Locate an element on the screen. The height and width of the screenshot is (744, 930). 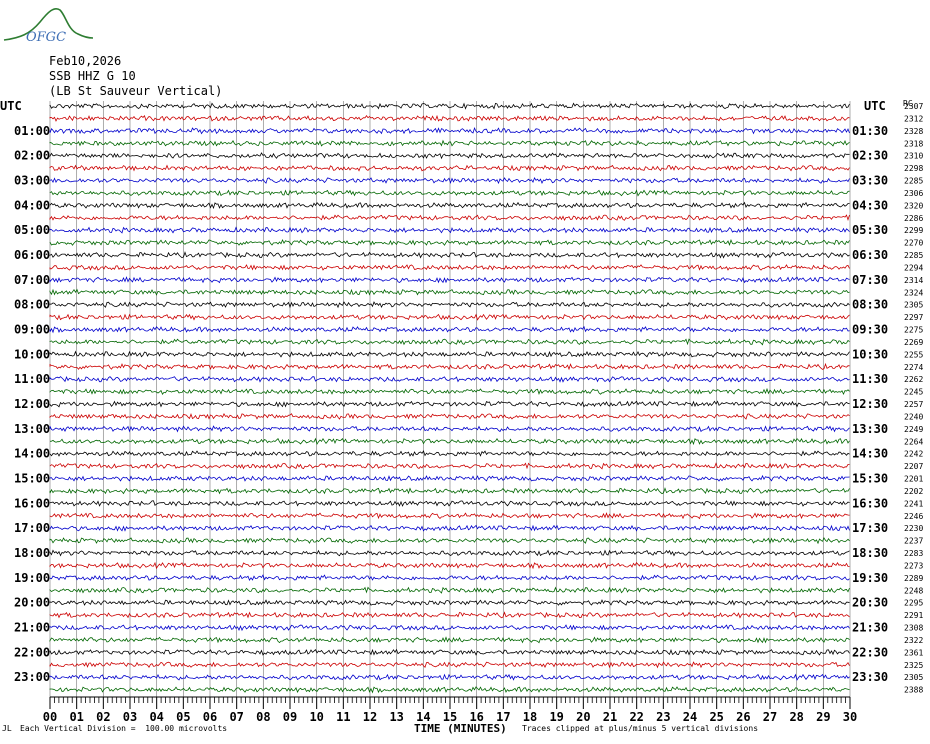
right-halfhour-label: 21:30 is located at coordinates (870, 628).